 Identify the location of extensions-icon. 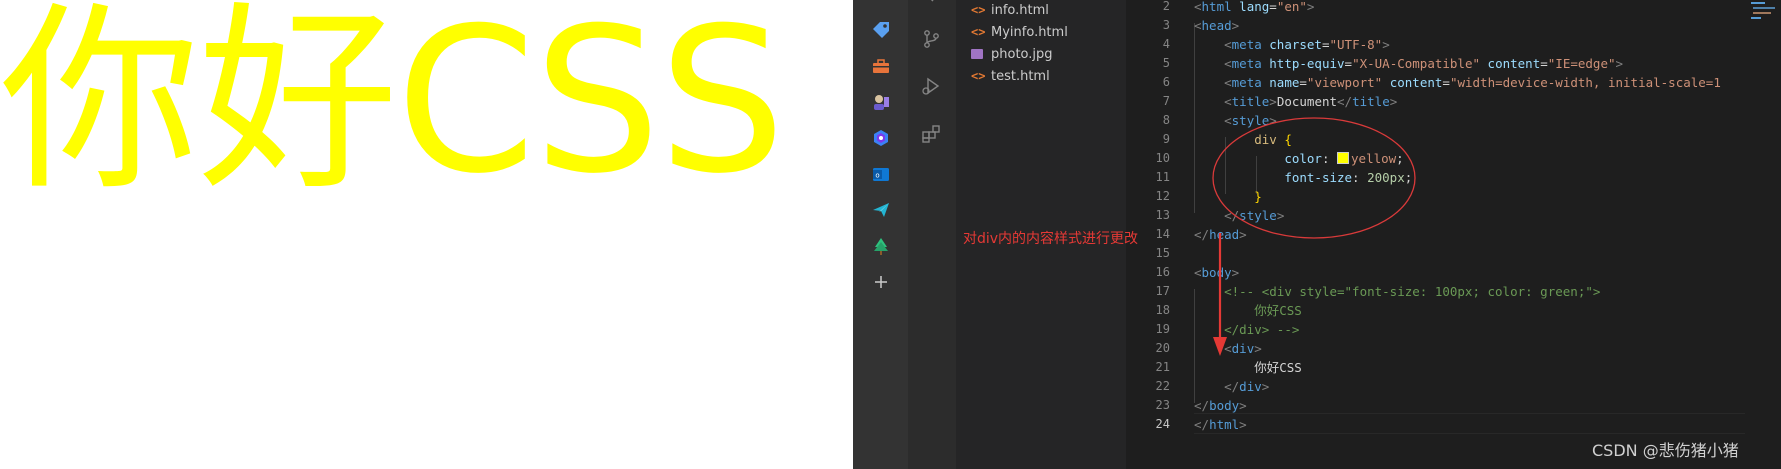
(931, 134).